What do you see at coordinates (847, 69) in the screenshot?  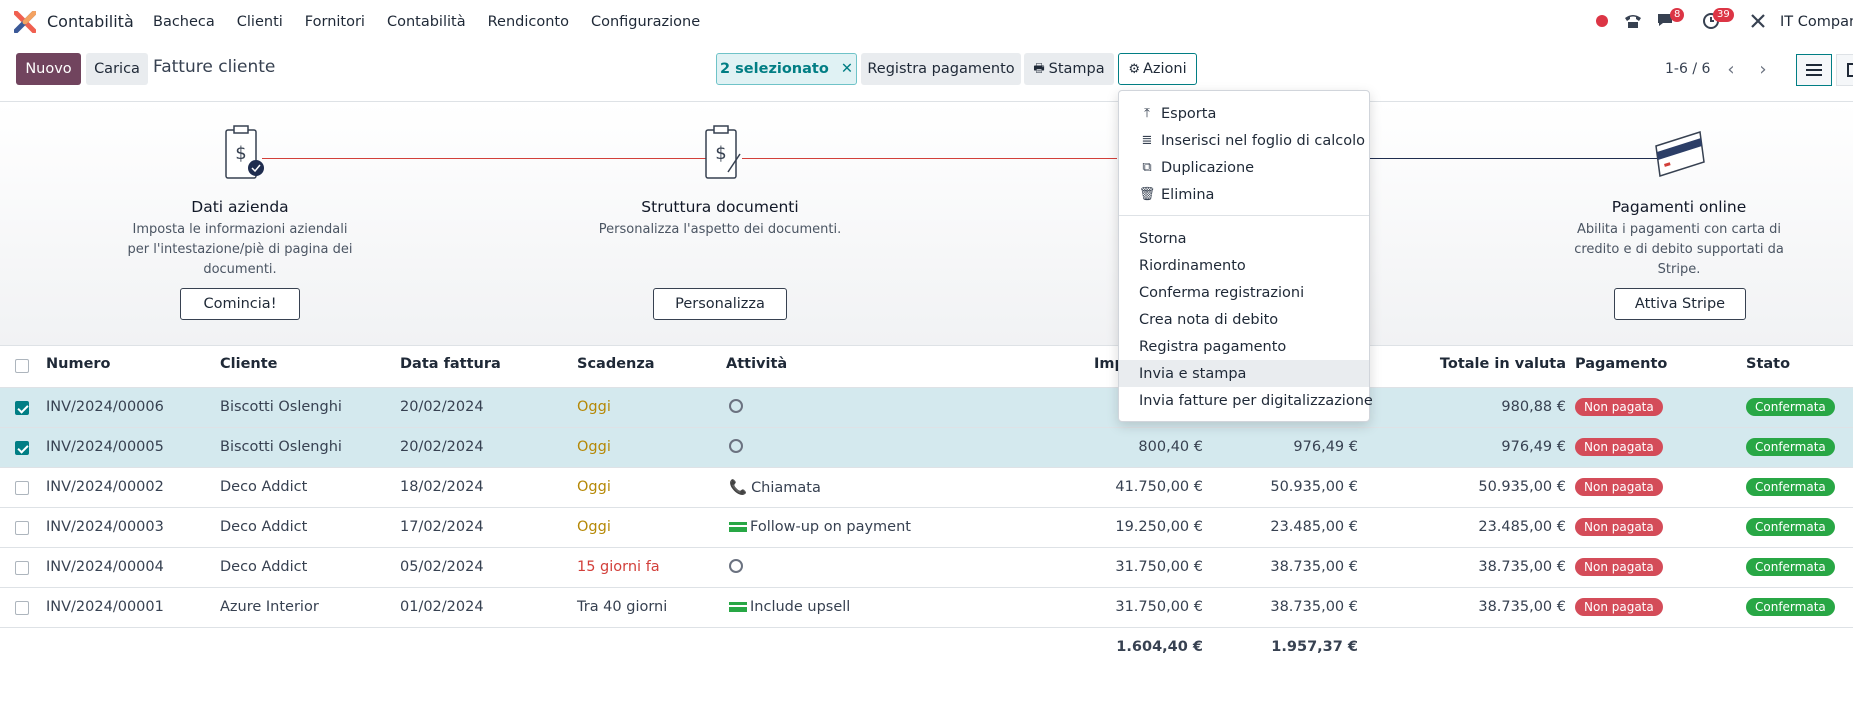 I see `clear-selection-icon: ✕` at bounding box center [847, 69].